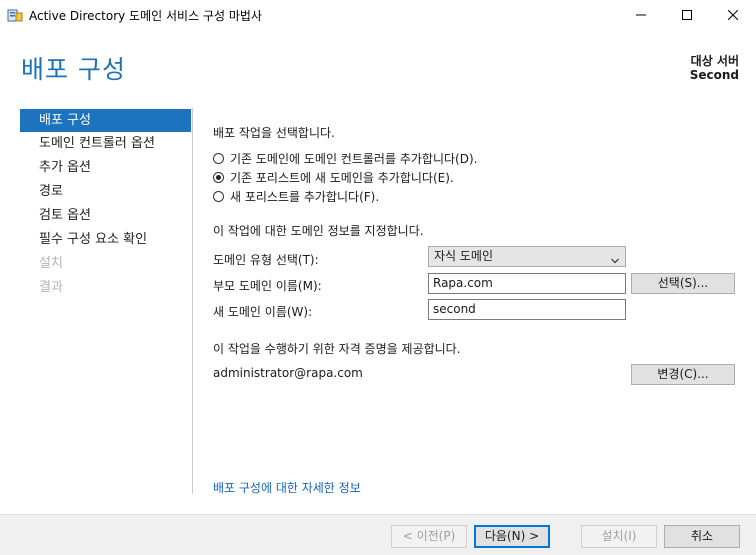 The width and height of the screenshot is (756, 555). I want to click on new-domain-label: 새 도메인 이름(W):, so click(263, 312).